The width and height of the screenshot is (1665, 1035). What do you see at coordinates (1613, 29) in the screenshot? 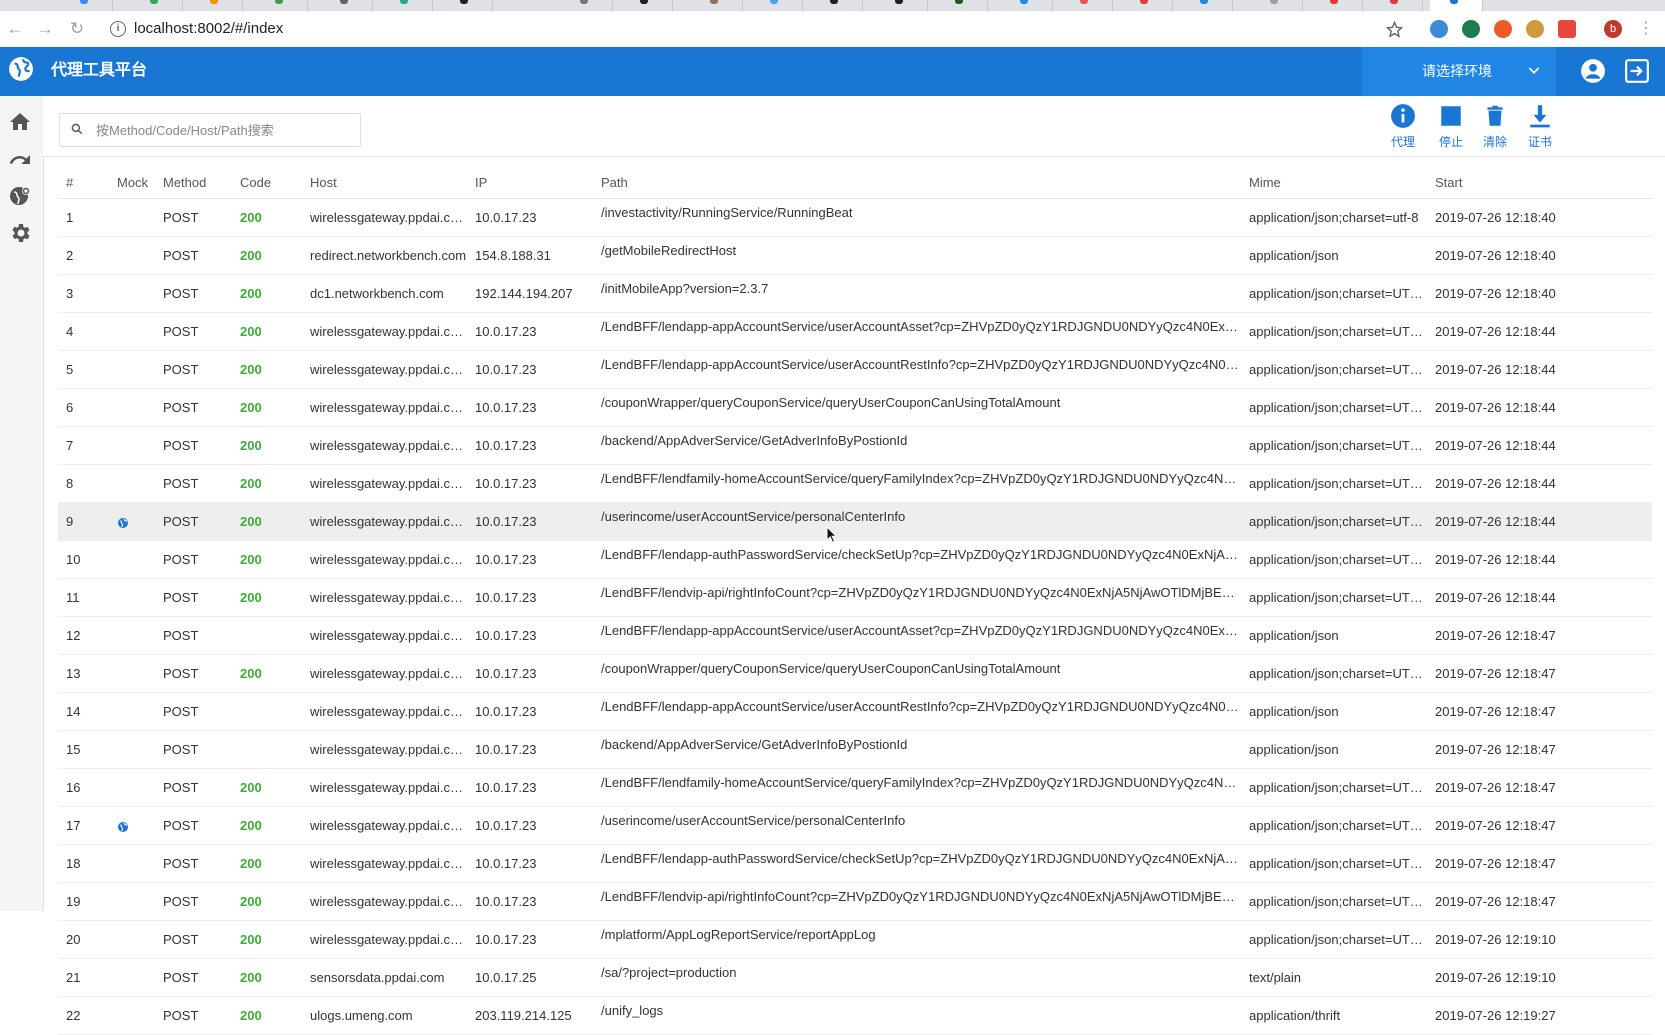
I see `profile-avatar: b` at bounding box center [1613, 29].